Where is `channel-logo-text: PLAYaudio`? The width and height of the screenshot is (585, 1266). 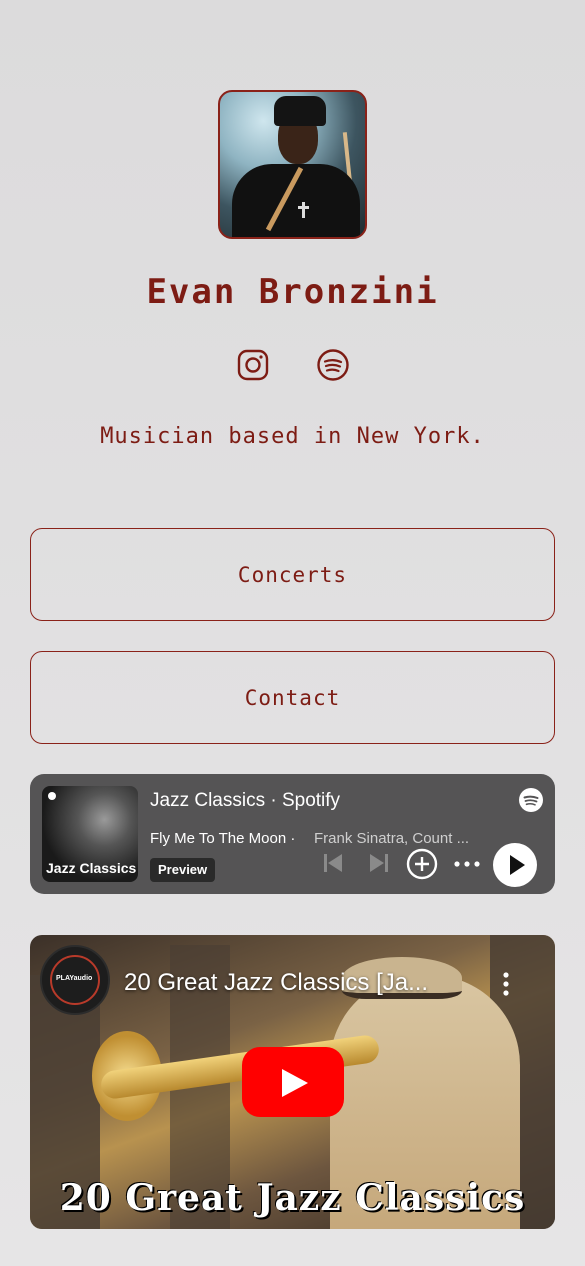
channel-logo-text: PLAYaudio is located at coordinates (74, 978).